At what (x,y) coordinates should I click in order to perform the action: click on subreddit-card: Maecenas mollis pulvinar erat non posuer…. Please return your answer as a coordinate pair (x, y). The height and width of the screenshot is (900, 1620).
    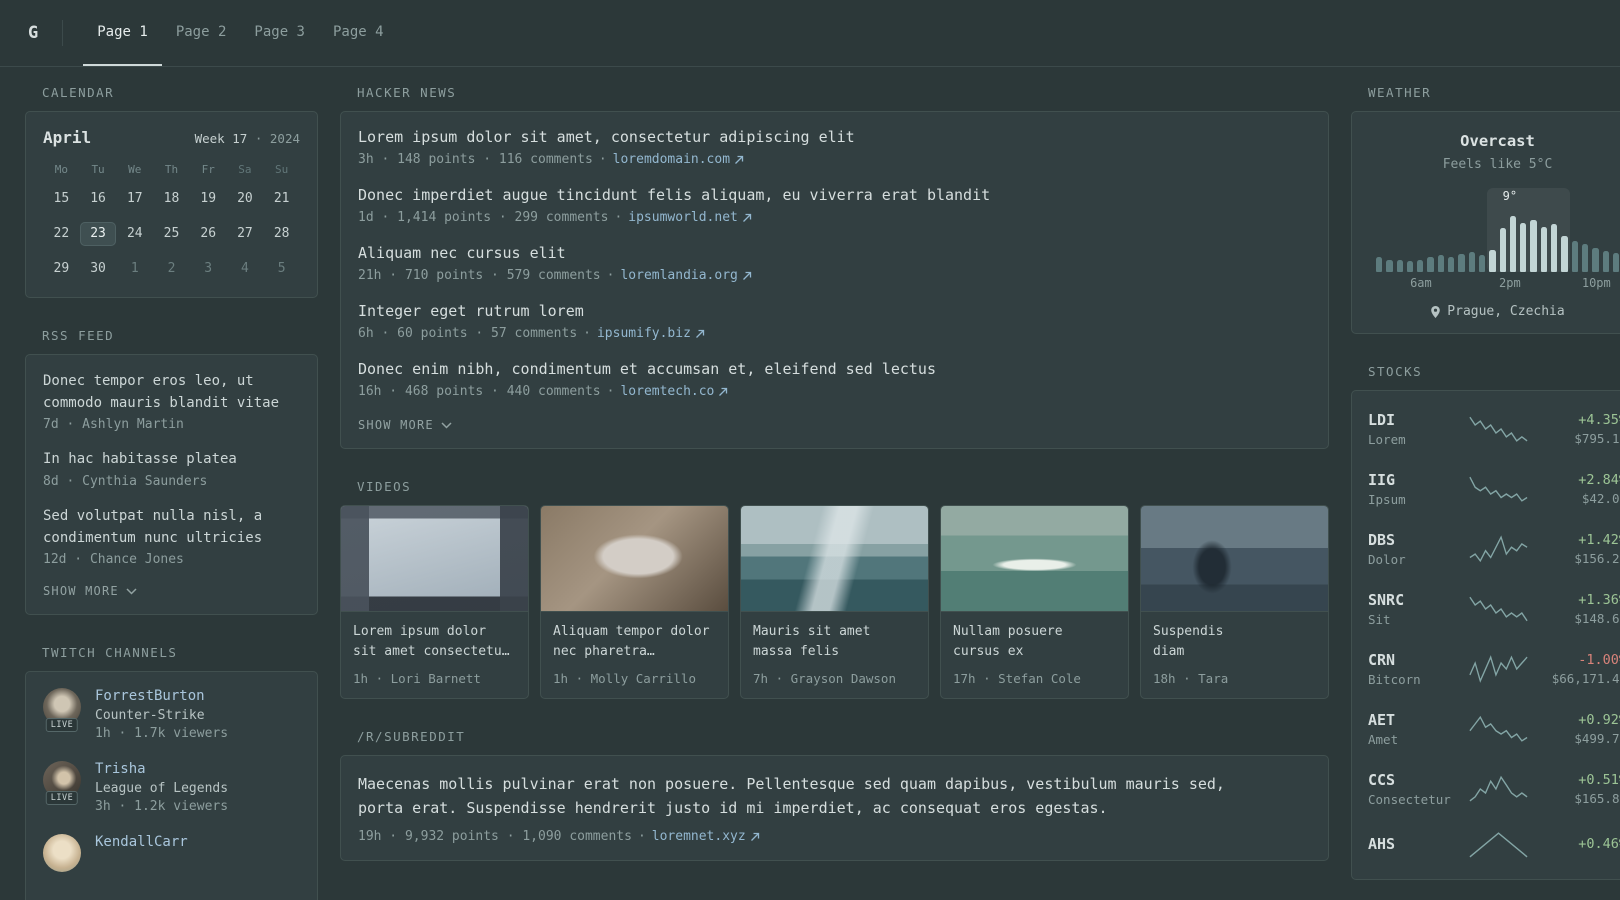
    Looking at the image, I should click on (834, 808).